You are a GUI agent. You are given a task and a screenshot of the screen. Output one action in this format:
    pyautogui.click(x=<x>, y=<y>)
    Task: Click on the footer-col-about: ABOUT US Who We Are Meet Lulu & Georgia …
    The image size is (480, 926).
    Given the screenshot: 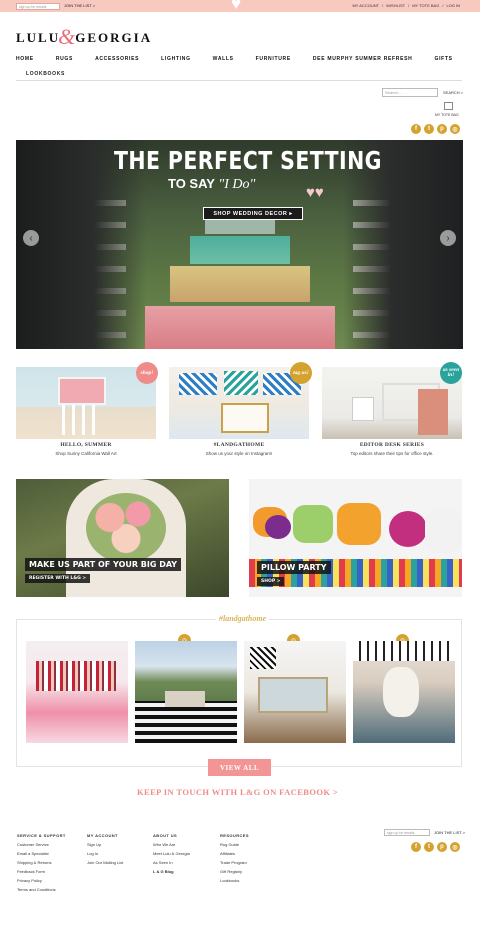 What is the action you would take?
    pyautogui.click(x=171, y=853)
    